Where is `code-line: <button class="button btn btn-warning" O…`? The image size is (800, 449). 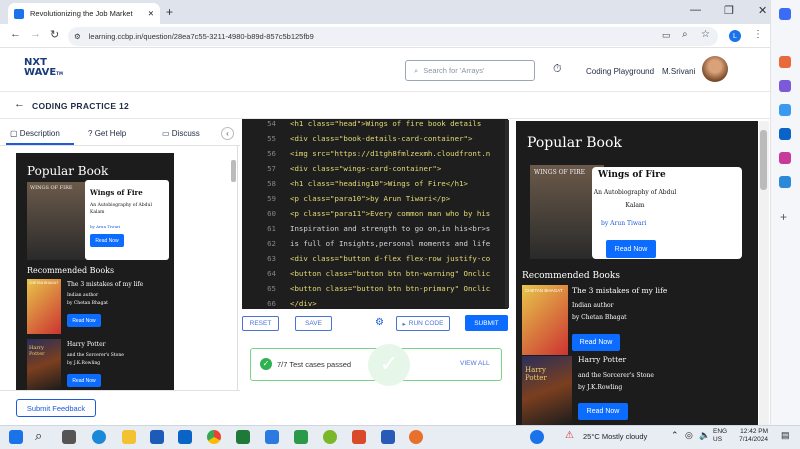
code-line: <button class="button btn btn-warning" O… is located at coordinates (390, 273).